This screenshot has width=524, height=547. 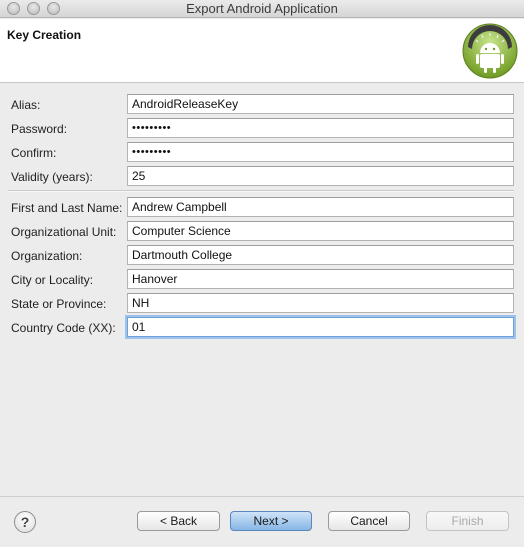 I want to click on wizard-banner: Key Creation, so click(x=262, y=51).